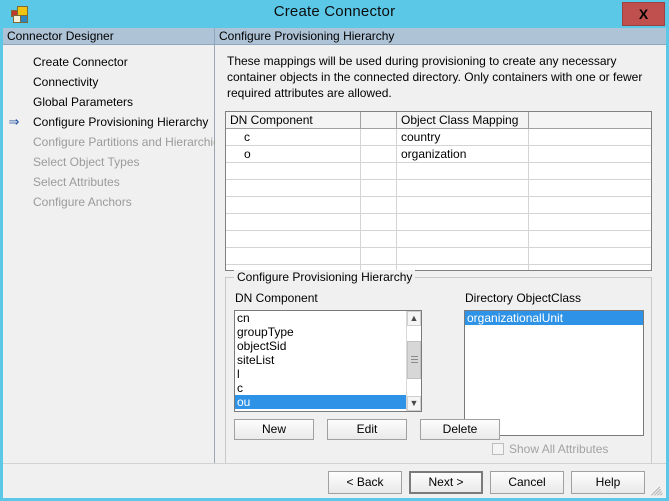 The height and width of the screenshot is (501, 669). What do you see at coordinates (66, 82) in the screenshot?
I see `sidebar-item-label: Connectivity` at bounding box center [66, 82].